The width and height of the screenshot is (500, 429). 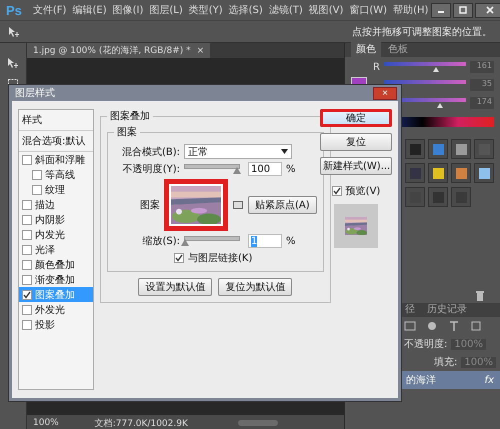 I want to click on document-tab: 1.jpg @ 100% (花的海洋, RGB/8#) * ×, so click(x=118, y=50).